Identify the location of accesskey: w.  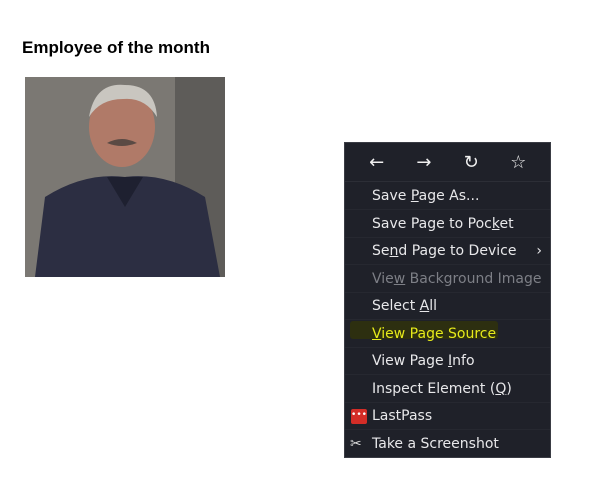
(399, 278).